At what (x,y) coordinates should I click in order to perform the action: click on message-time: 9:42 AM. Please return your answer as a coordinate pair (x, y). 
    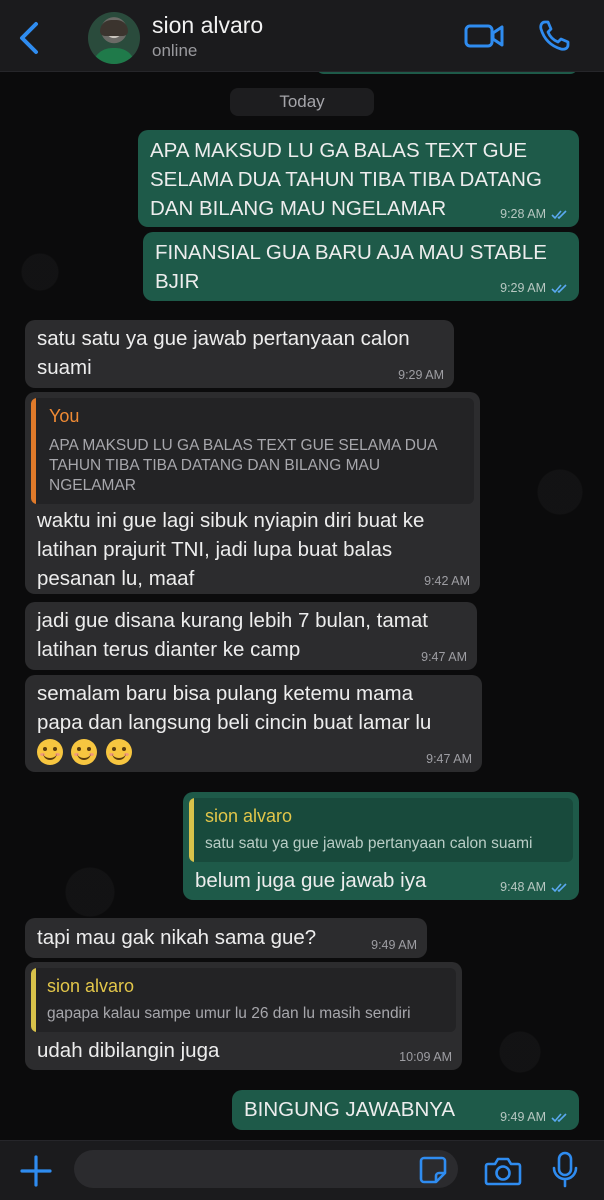
    Looking at the image, I should click on (447, 581).